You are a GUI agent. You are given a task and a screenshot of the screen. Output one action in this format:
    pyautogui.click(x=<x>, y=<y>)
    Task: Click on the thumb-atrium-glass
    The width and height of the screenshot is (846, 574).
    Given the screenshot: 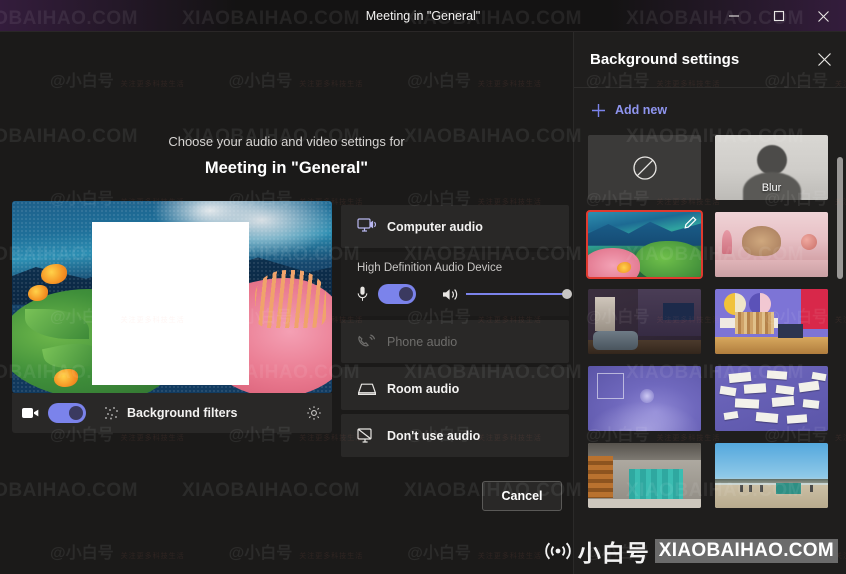 What is the action you would take?
    pyautogui.click(x=655, y=485)
    